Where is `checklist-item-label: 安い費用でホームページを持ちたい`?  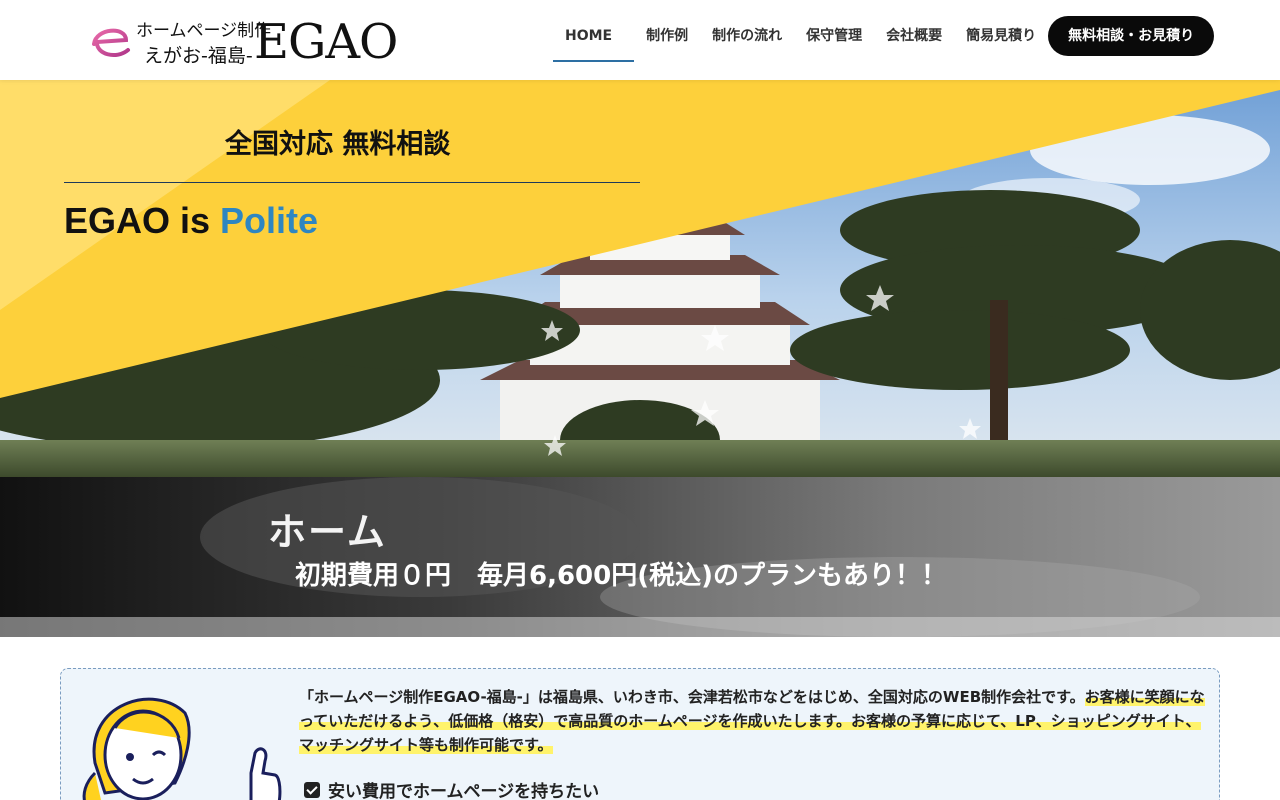
checklist-item-label: 安い費用でホームページを持ちたい is located at coordinates (464, 791).